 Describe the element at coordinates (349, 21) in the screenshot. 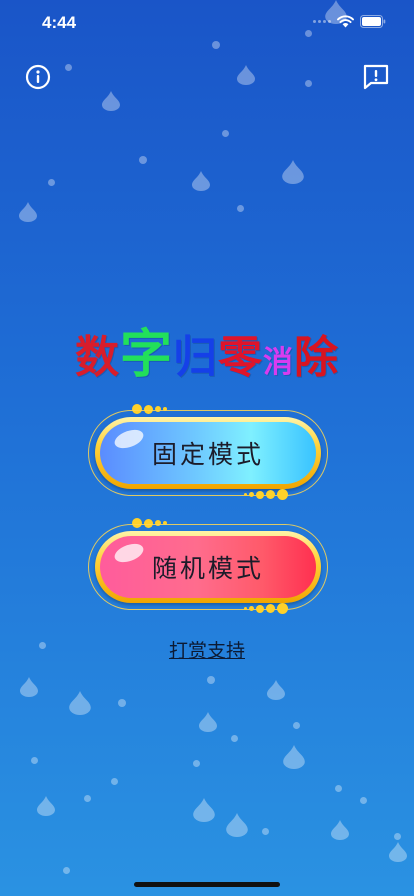

I see `status-icons` at that location.